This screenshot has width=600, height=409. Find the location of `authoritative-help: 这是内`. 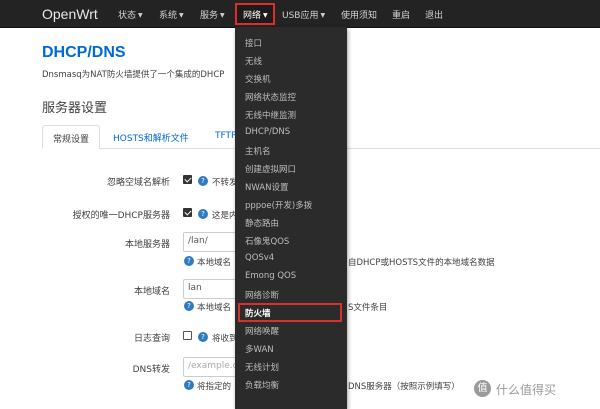

authoritative-help: 这是内 is located at coordinates (225, 216).